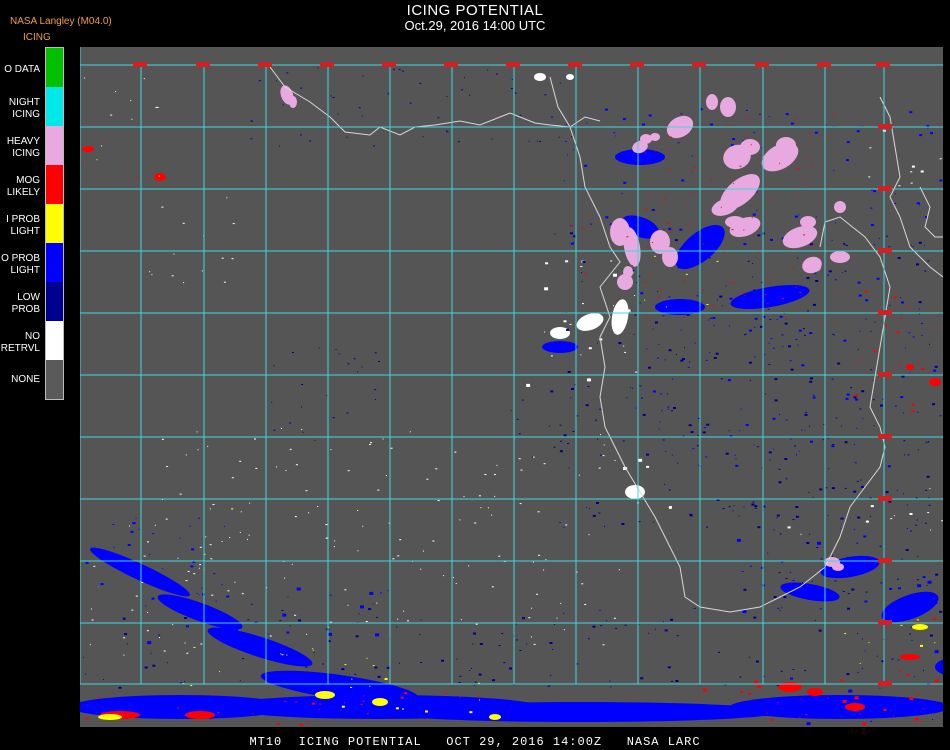  What do you see at coordinates (33, 106) in the screenshot?
I see `legend-item-night-icing: NIGHT ICING` at bounding box center [33, 106].